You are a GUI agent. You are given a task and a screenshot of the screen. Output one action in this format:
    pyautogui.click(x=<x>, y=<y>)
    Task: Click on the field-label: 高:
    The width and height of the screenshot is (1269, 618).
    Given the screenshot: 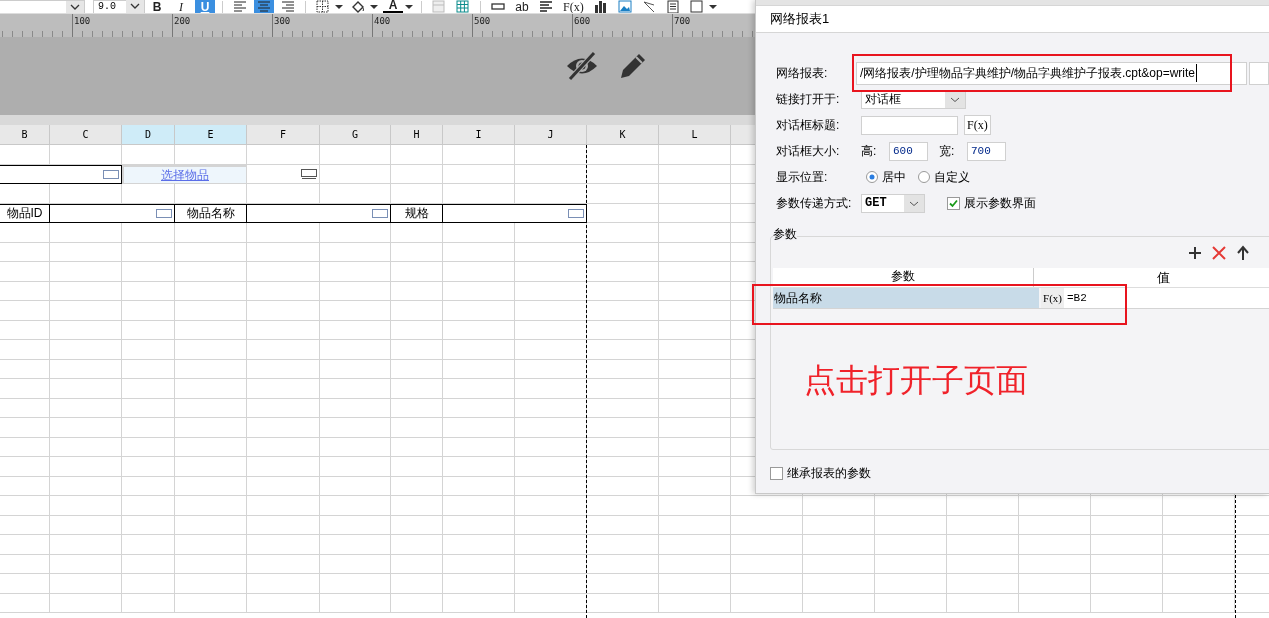 What is the action you would take?
    pyautogui.click(x=869, y=151)
    